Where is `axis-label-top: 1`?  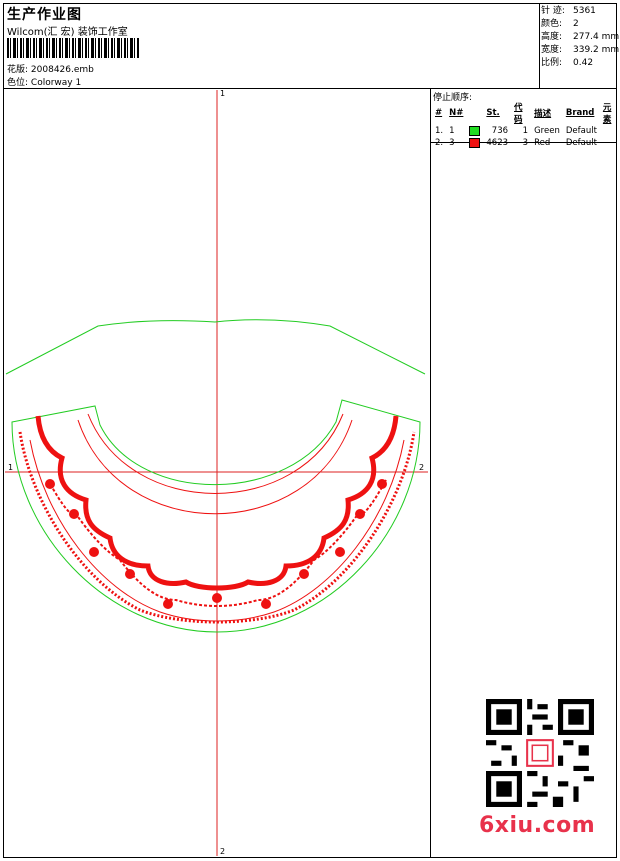 axis-label-top: 1 is located at coordinates (223, 93).